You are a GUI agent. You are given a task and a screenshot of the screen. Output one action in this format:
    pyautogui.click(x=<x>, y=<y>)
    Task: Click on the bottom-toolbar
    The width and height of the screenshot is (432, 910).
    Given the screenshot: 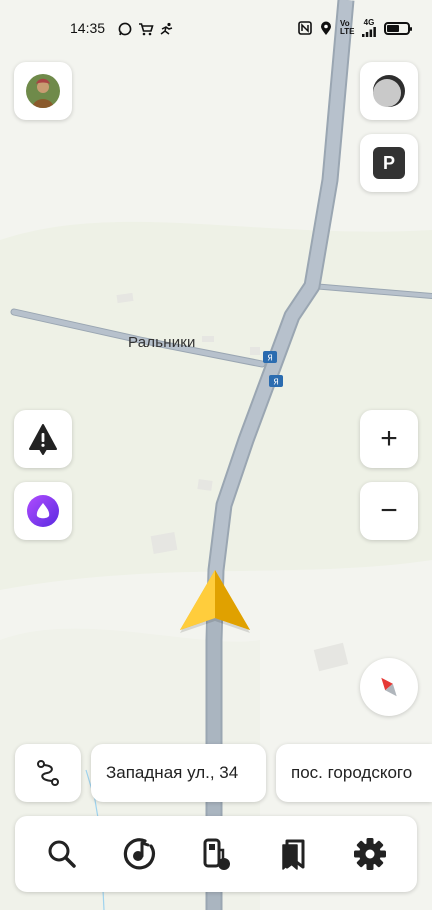 What is the action you would take?
    pyautogui.click(x=216, y=854)
    